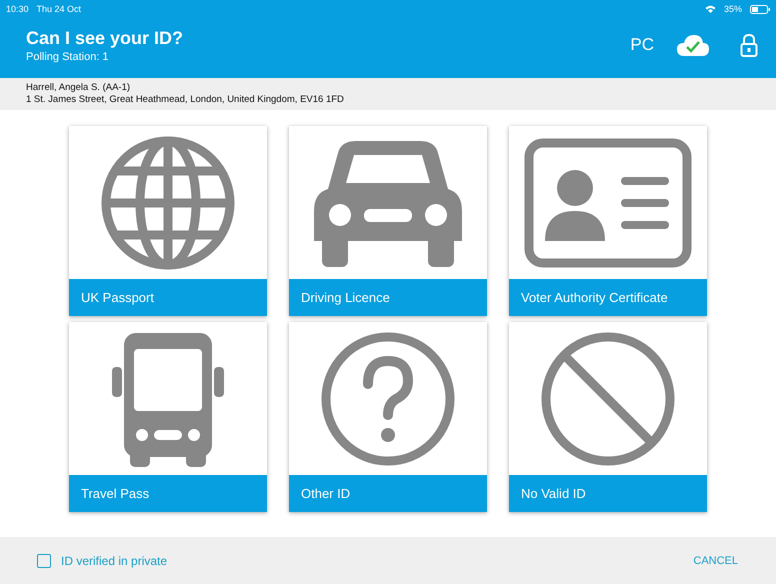  I want to click on user-initials: PC, so click(642, 45).